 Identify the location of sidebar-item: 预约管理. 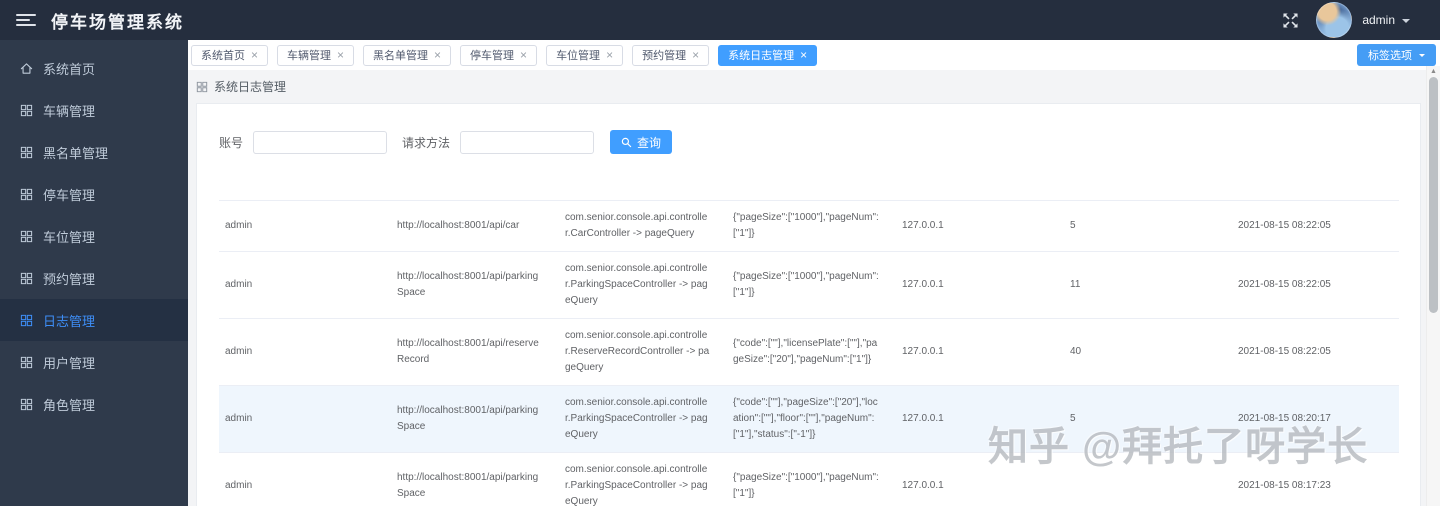
(94, 278).